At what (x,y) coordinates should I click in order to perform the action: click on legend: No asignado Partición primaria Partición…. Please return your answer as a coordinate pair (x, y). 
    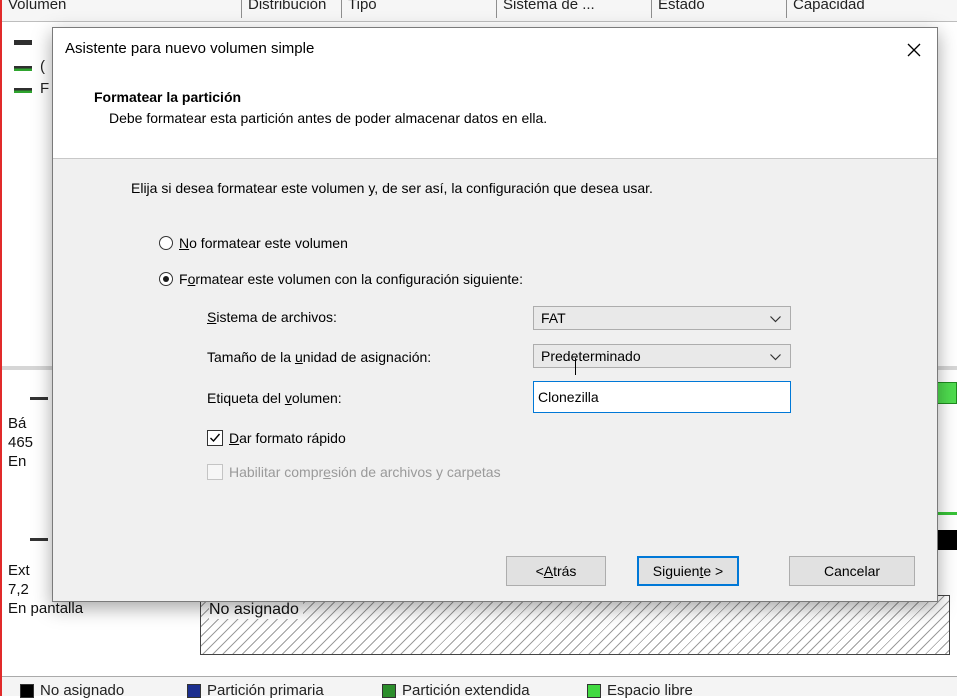
    Looking at the image, I should click on (479, 687).